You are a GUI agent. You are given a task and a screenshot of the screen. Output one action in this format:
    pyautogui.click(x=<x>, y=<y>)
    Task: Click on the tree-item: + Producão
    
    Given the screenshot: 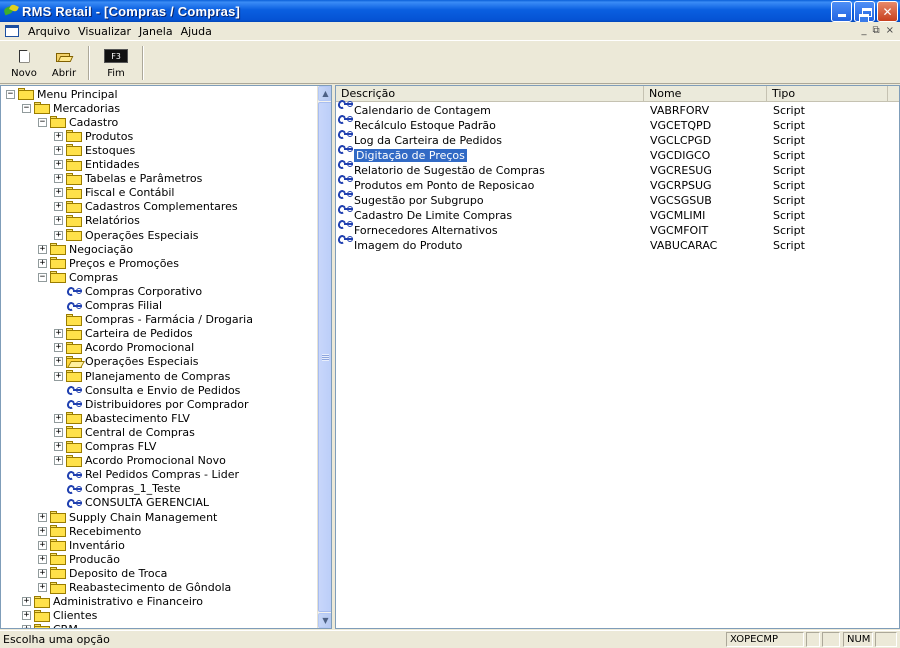 What is the action you would take?
    pyautogui.click(x=79, y=559)
    